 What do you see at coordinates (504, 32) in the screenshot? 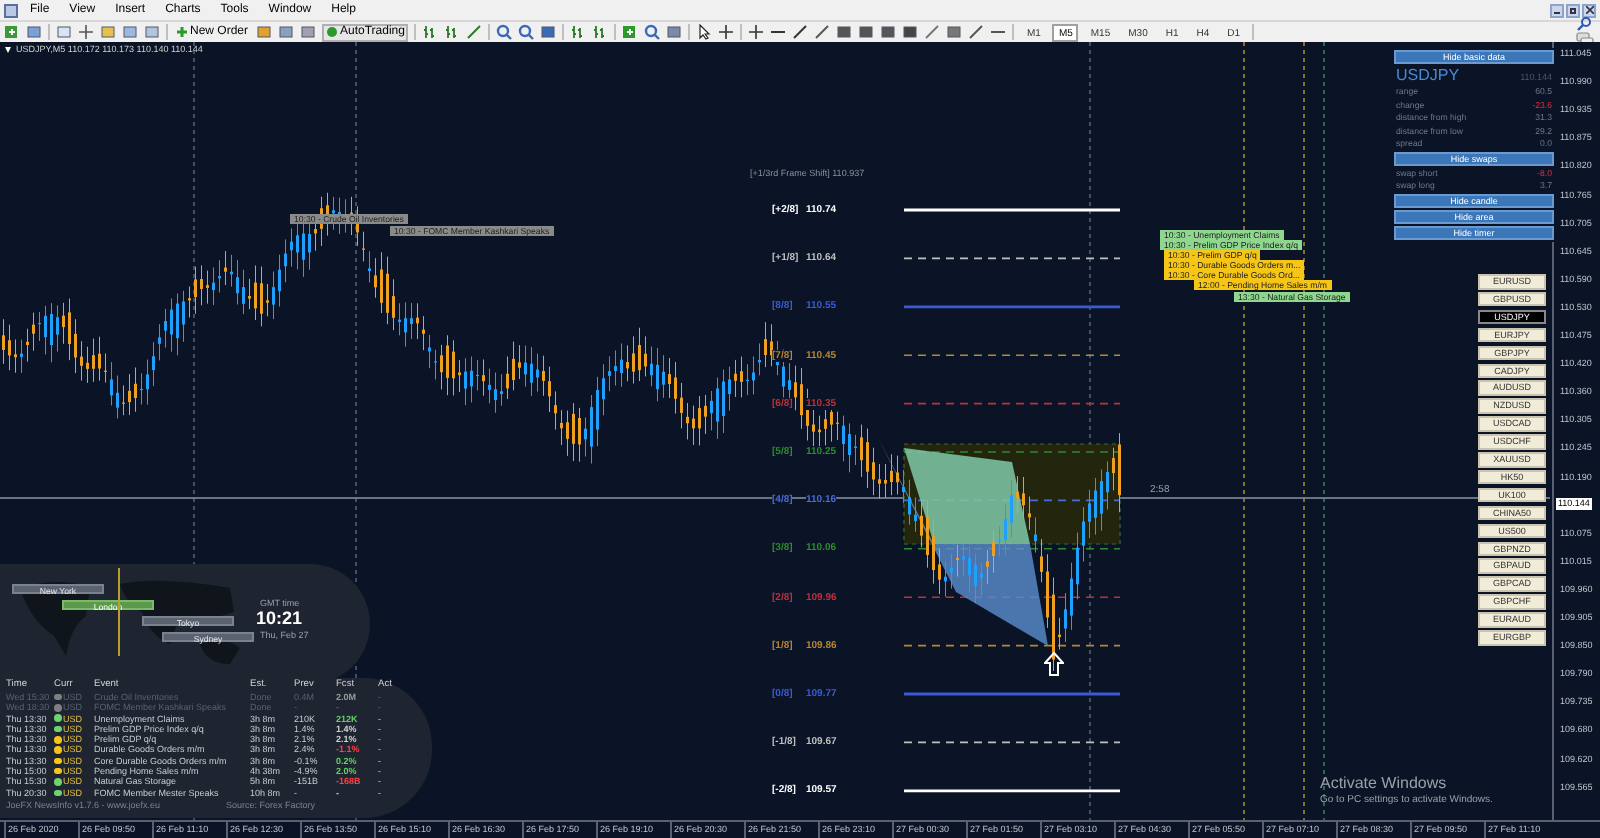
I see `zoom-in-icon` at bounding box center [504, 32].